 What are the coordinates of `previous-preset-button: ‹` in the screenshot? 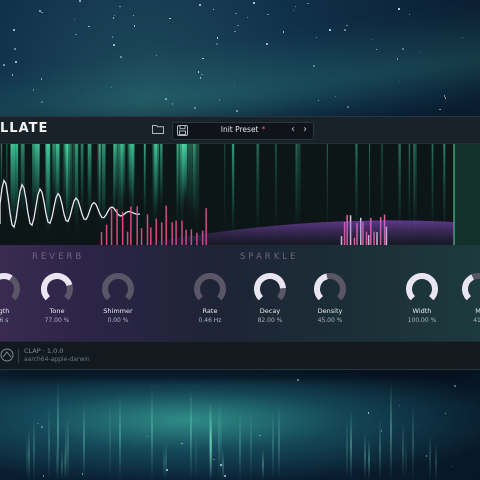 It's located at (293, 129).